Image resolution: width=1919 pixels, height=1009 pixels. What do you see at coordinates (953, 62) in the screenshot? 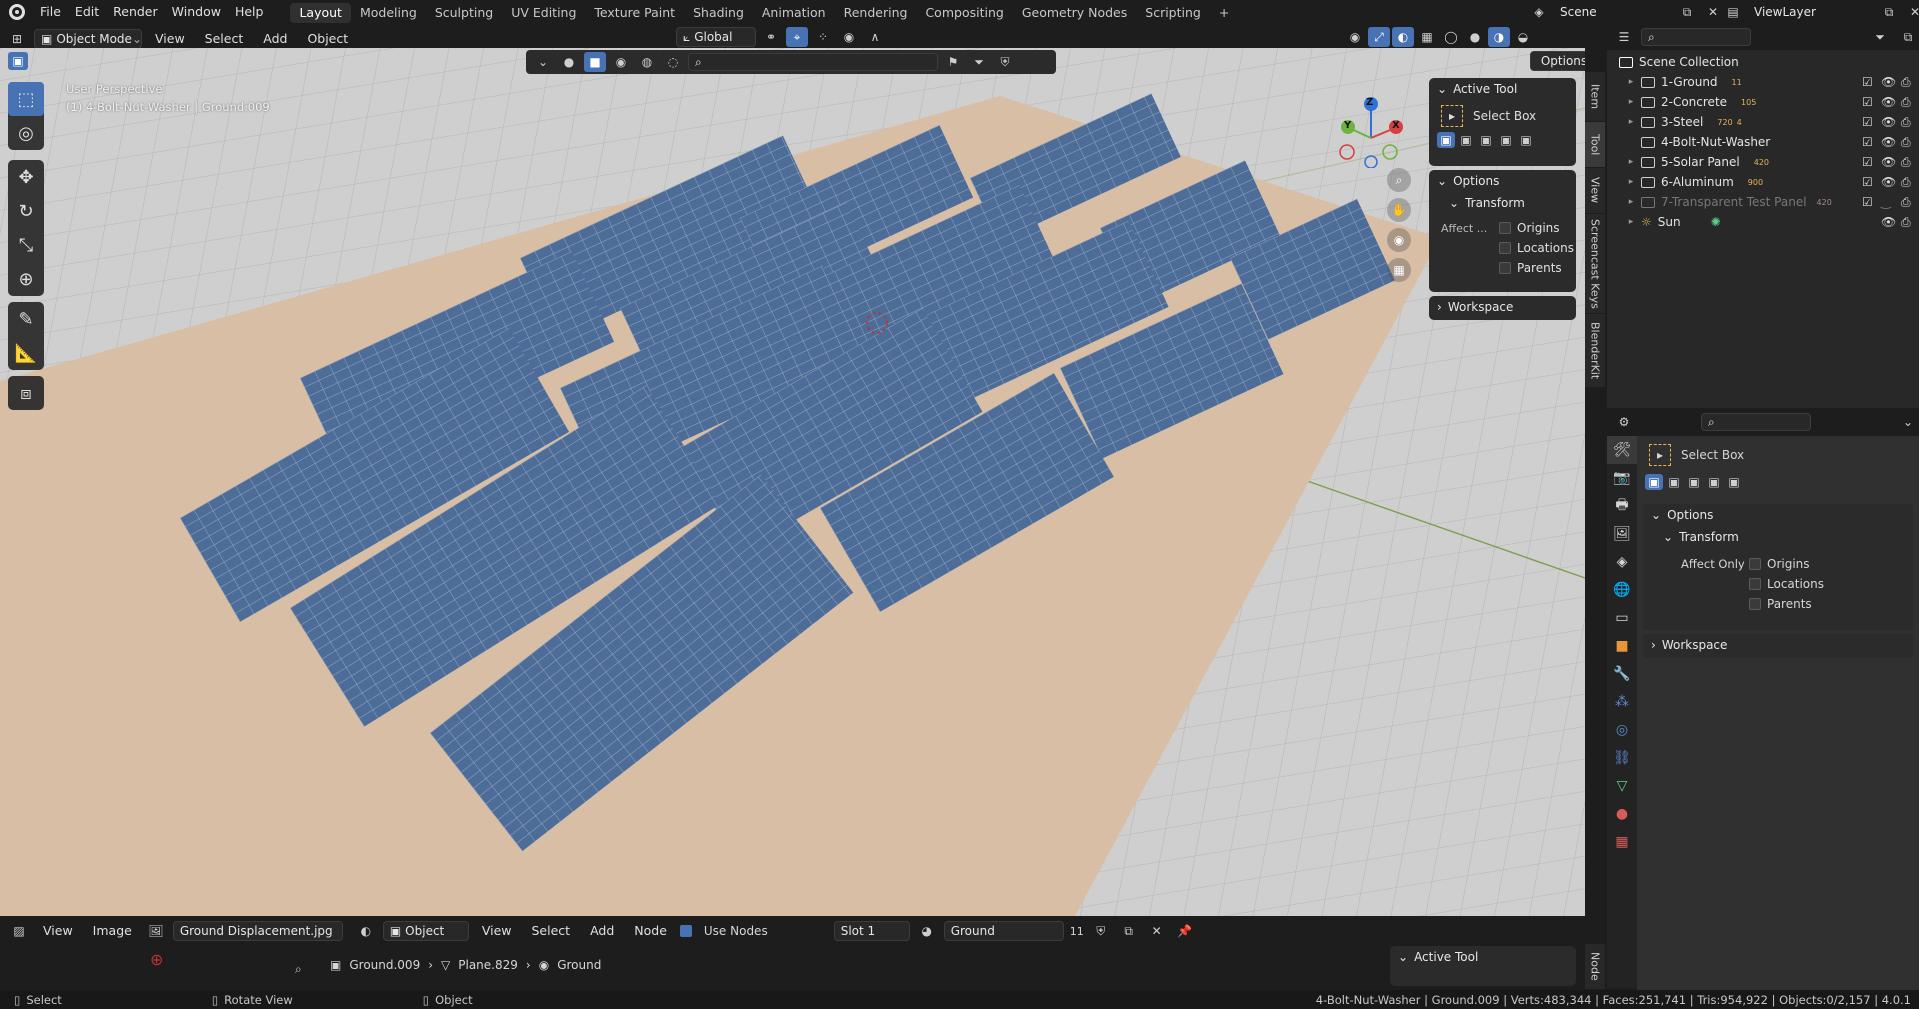
I see `bookmark-icon: ⚑` at bounding box center [953, 62].